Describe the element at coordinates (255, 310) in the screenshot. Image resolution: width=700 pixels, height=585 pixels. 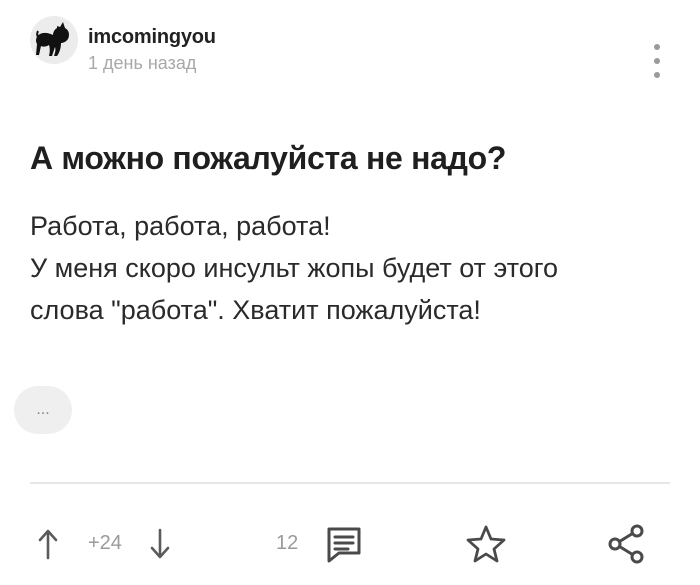
I see `post-body-line: слова "работа". Хватит пожалуйста!` at that location.